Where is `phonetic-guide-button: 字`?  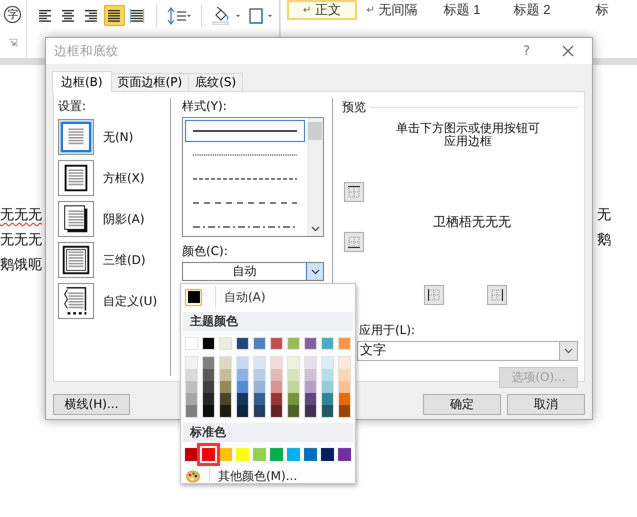 phonetic-guide-button: 字 is located at coordinates (13, 14).